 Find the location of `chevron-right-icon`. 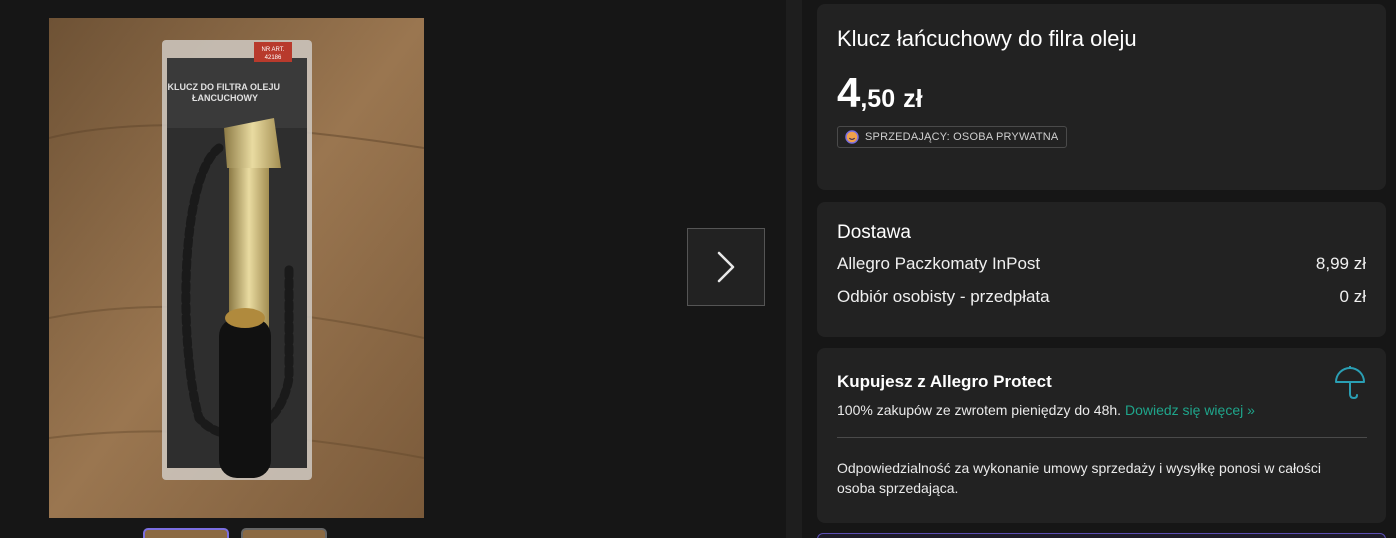

chevron-right-icon is located at coordinates (726, 267).